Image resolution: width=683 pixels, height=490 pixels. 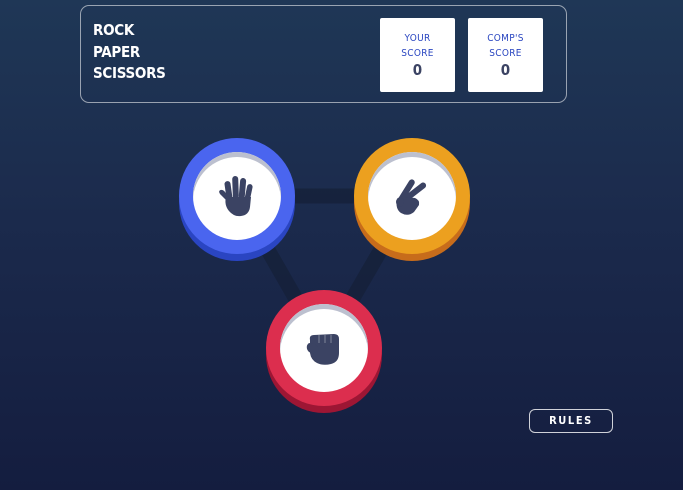 I want to click on rules-button: RULES, so click(x=571, y=421).